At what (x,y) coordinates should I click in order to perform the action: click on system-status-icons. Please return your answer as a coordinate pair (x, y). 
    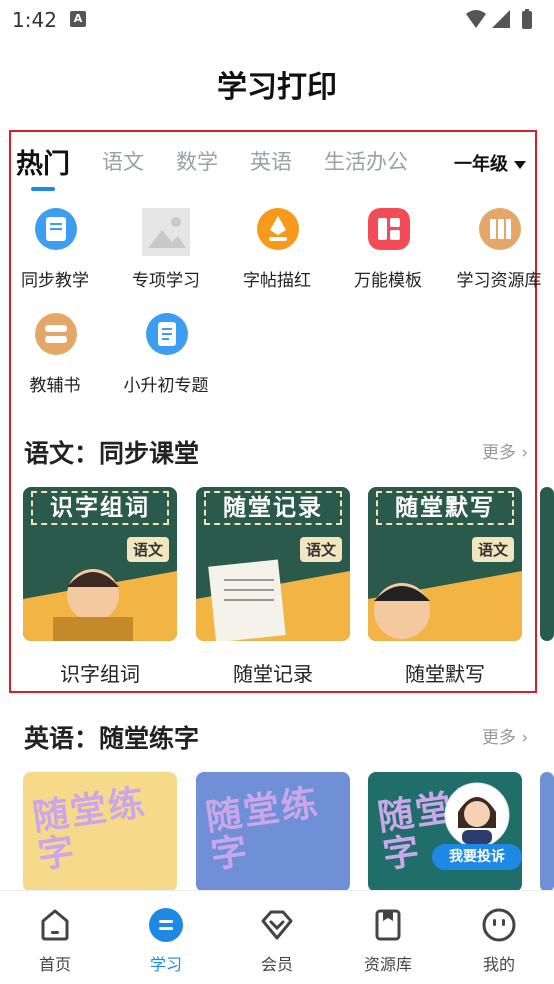
    Looking at the image, I should click on (499, 19).